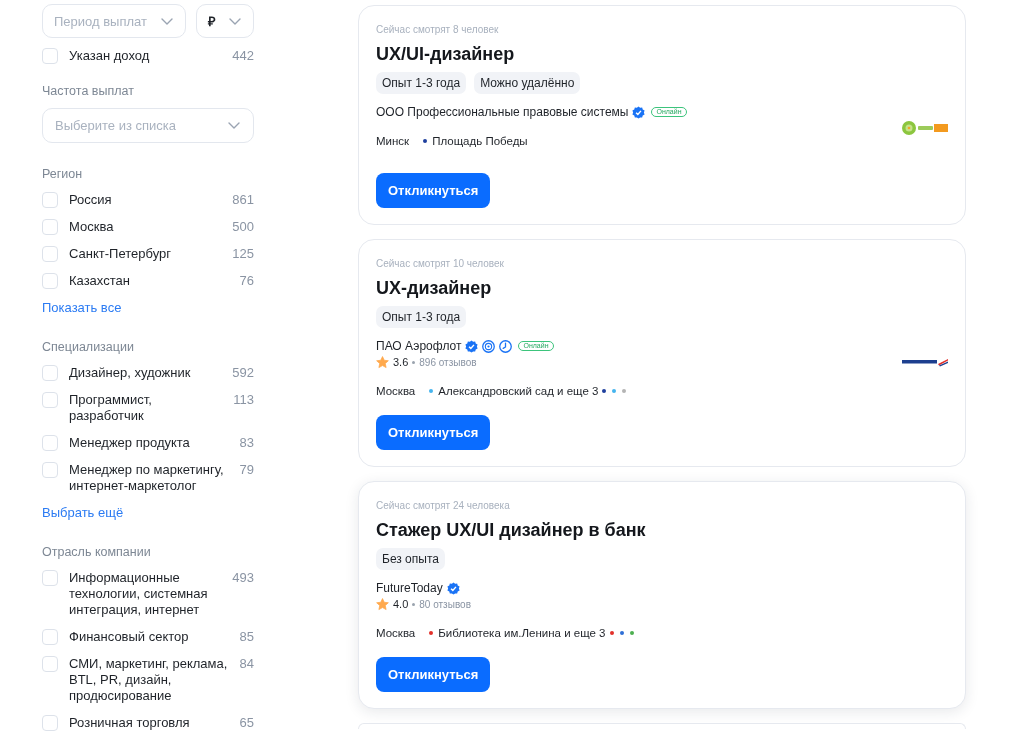 This screenshot has width=1024, height=731. What do you see at coordinates (242, 578) in the screenshot?
I see `item-count: 493` at bounding box center [242, 578].